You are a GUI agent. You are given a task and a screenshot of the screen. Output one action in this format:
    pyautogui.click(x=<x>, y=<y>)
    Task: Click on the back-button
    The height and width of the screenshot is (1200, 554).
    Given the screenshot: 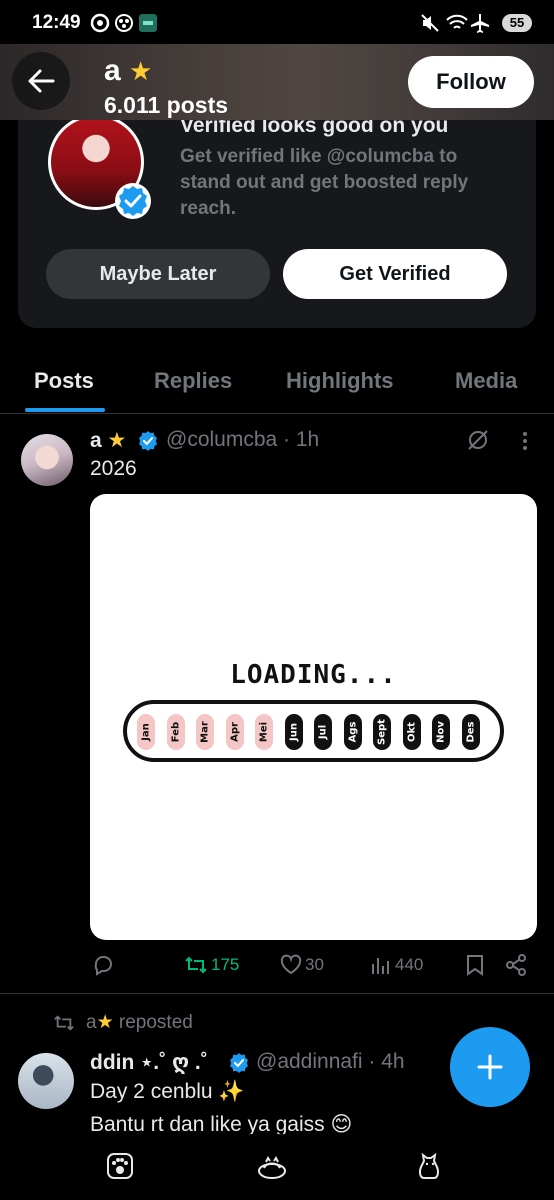 What is the action you would take?
    pyautogui.click(x=41, y=81)
    